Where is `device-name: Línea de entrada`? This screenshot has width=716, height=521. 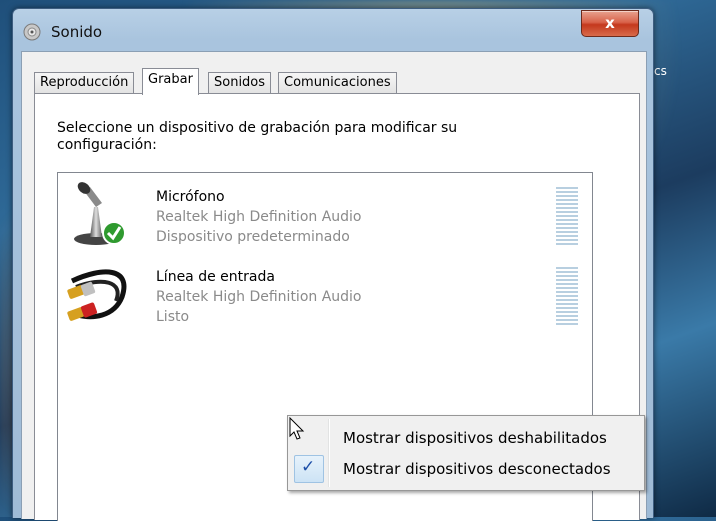 device-name: Línea de entrada is located at coordinates (215, 277).